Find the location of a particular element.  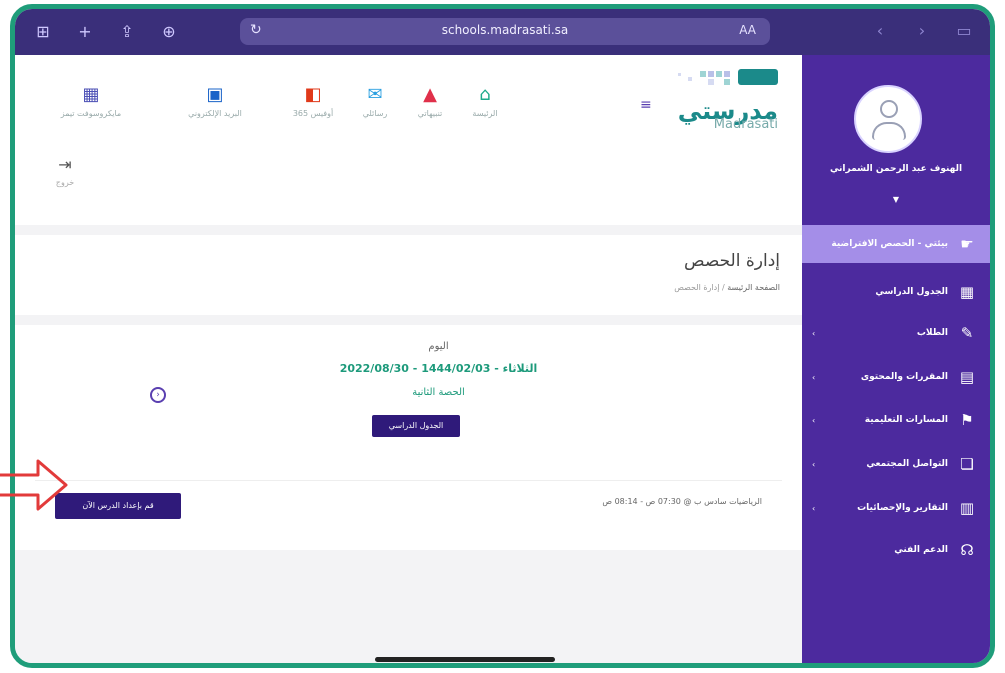

logout-button: ⇥ خروج is located at coordinates (65, 171).